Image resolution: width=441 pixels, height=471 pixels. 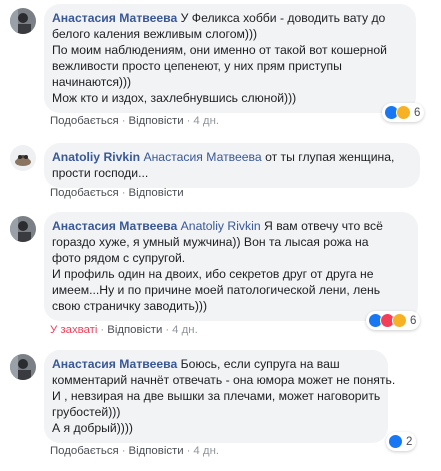 I want to click on comment-text-line: грубостей))), so click(x=86, y=412).